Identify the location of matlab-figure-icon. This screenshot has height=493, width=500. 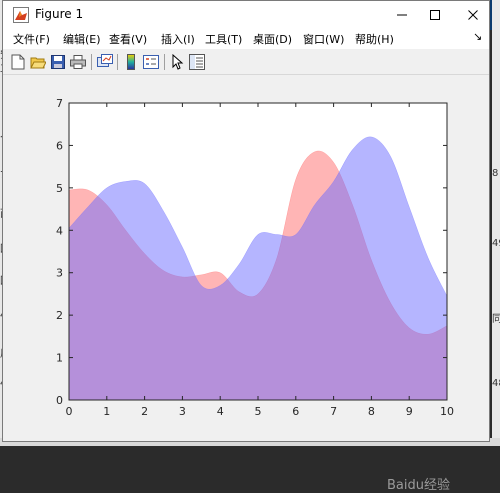
(21, 15).